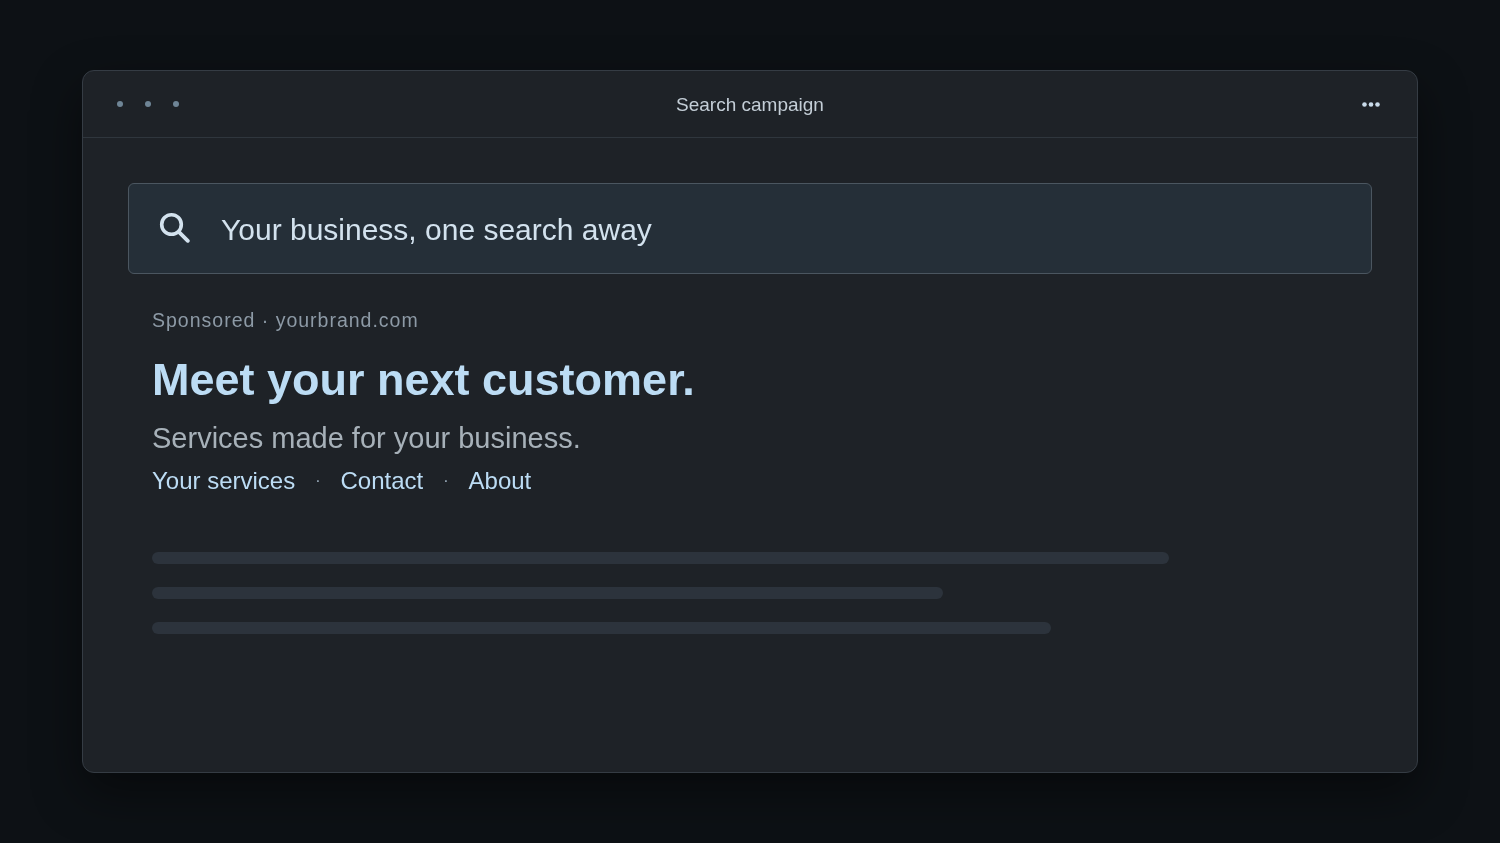 The height and width of the screenshot is (843, 1500). What do you see at coordinates (750, 104) in the screenshot?
I see `window-title: Search campaign` at bounding box center [750, 104].